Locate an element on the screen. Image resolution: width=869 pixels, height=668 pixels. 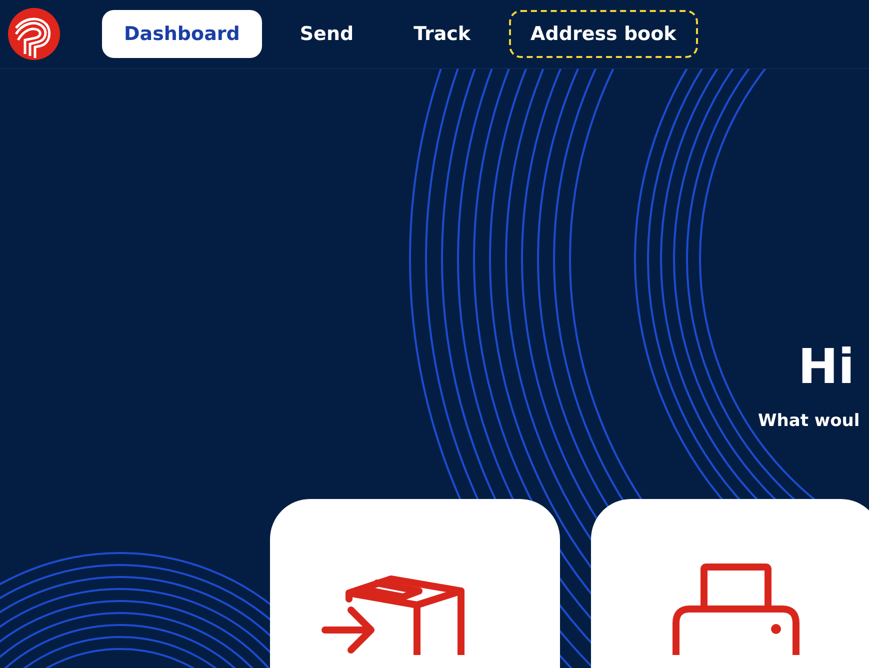
action-card is located at coordinates (415, 583).